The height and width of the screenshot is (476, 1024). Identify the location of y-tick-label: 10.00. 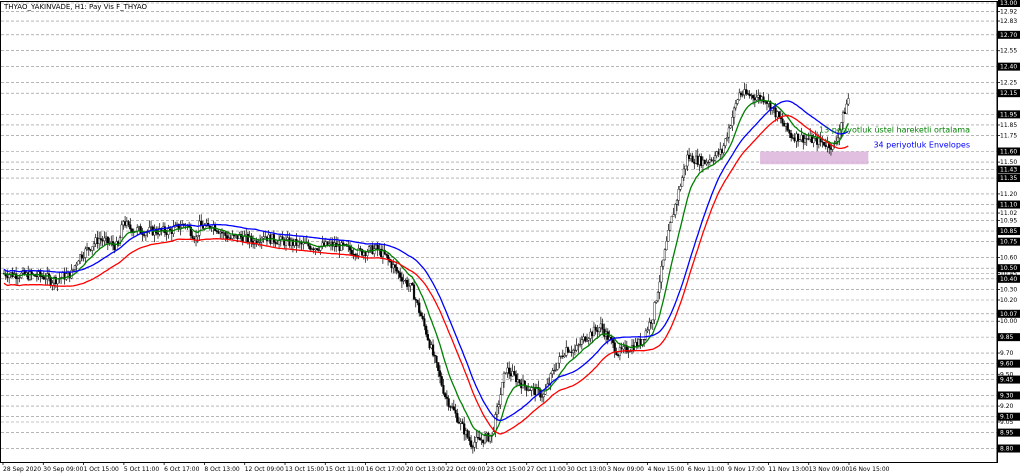
(1008, 321).